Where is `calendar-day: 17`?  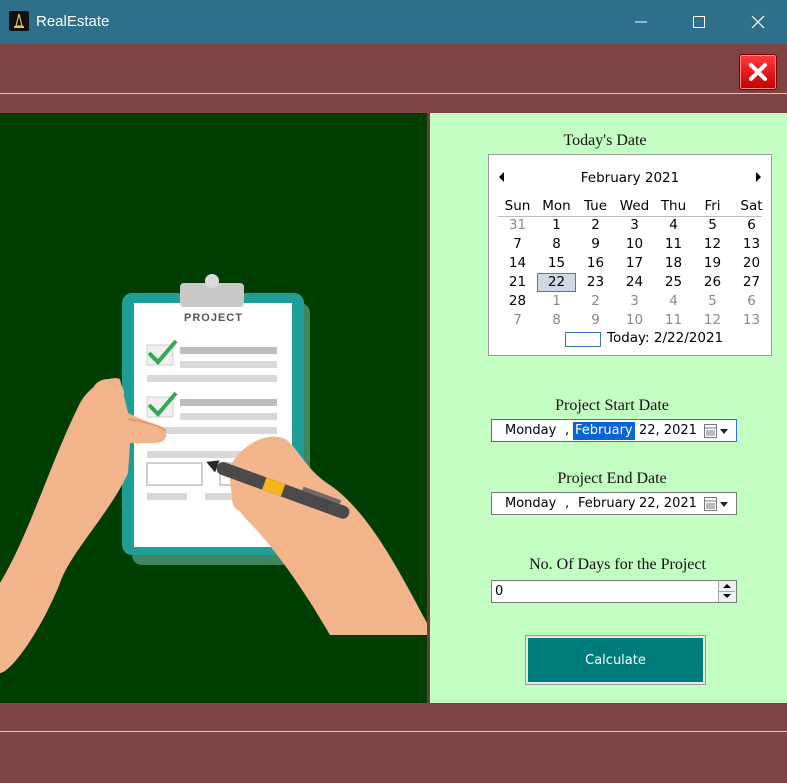 calendar-day: 17 is located at coordinates (634, 263).